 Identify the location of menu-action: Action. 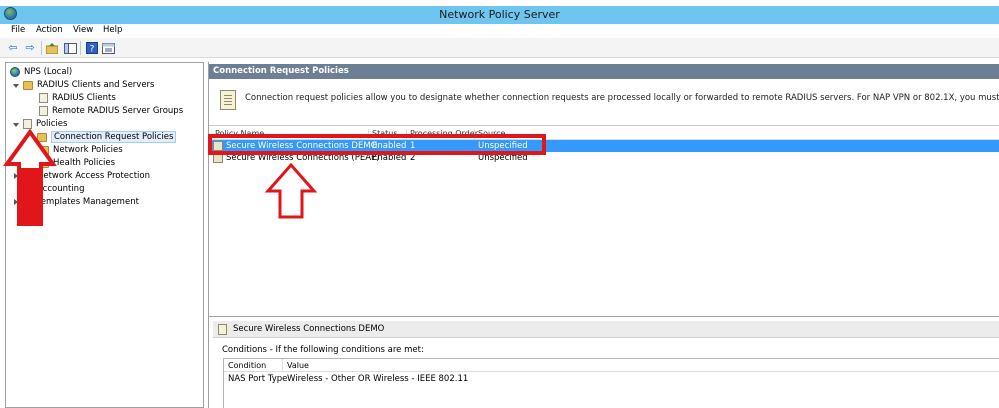
(49, 30).